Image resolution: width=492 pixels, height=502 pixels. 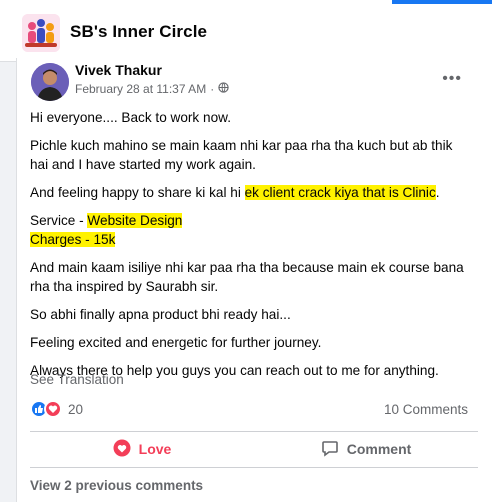 I want to click on love-icon, so click(x=122, y=449).